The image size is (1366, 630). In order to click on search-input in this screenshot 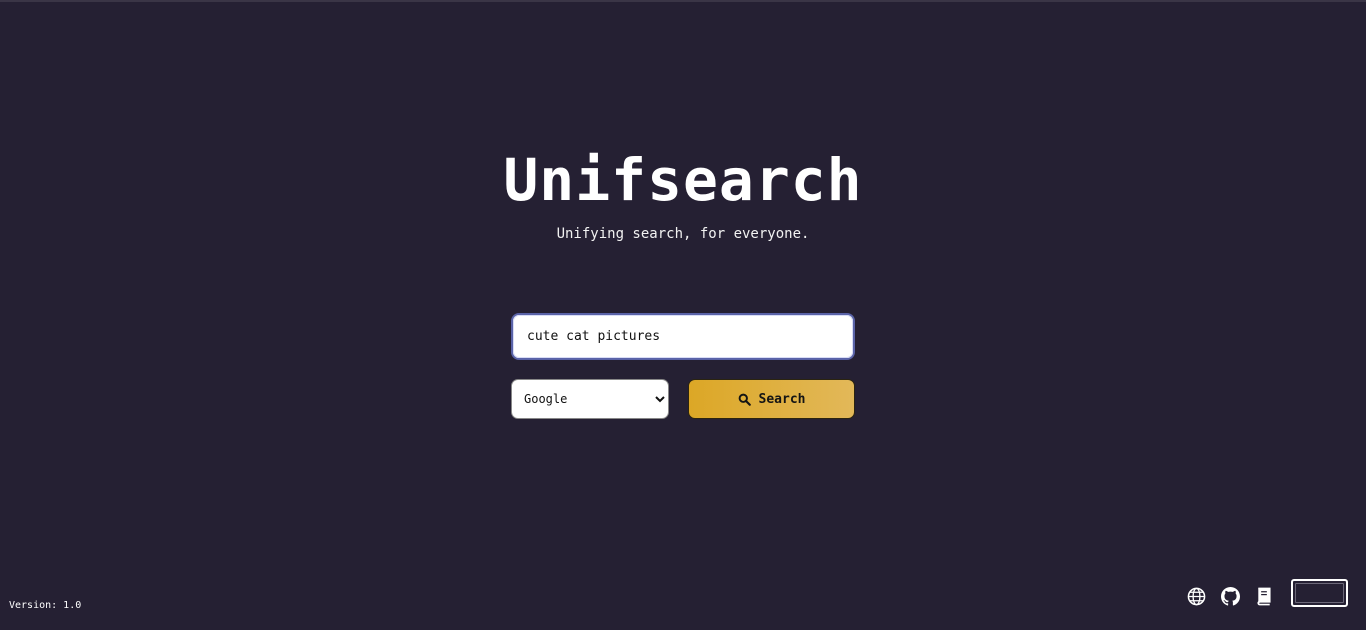, I will do `click(683, 336)`.